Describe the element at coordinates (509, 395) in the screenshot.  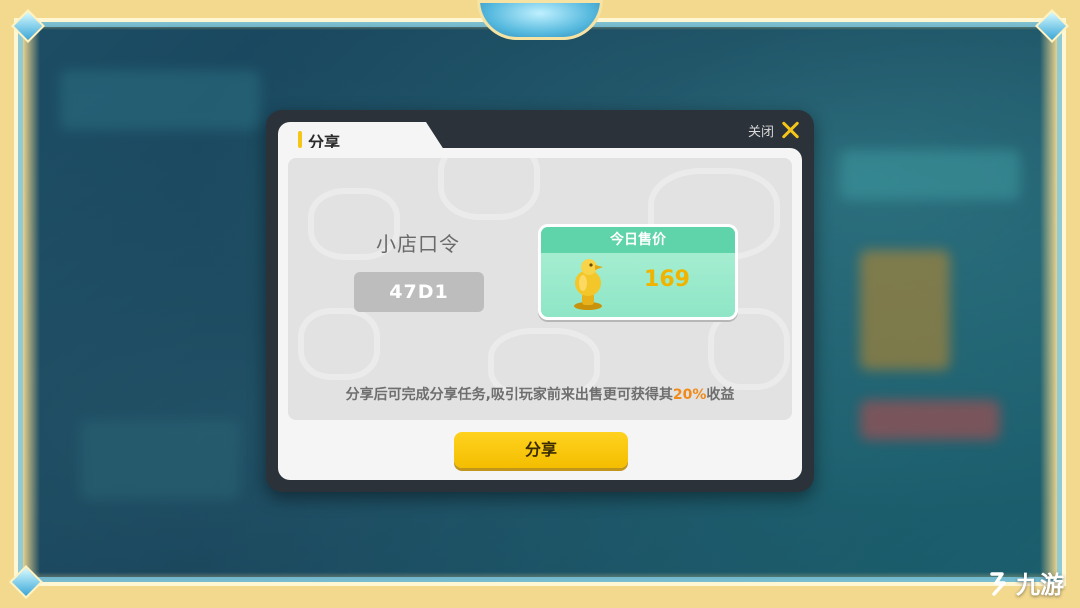
I see `desc-prefix: 分享后可完成分享任务,吸引玩家前来出售更可获得其` at that location.